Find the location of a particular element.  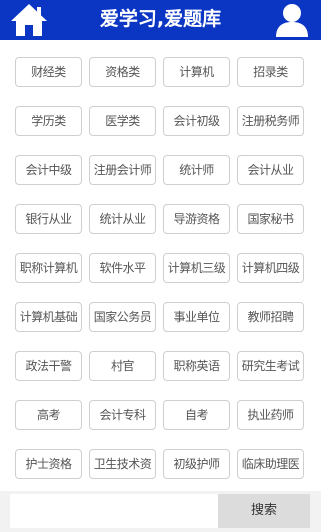

user-icon is located at coordinates (292, 20).